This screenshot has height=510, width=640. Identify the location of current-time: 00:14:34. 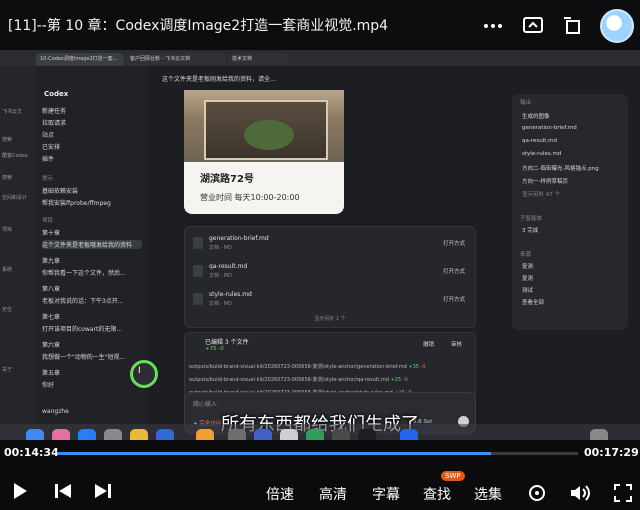
(31, 452).